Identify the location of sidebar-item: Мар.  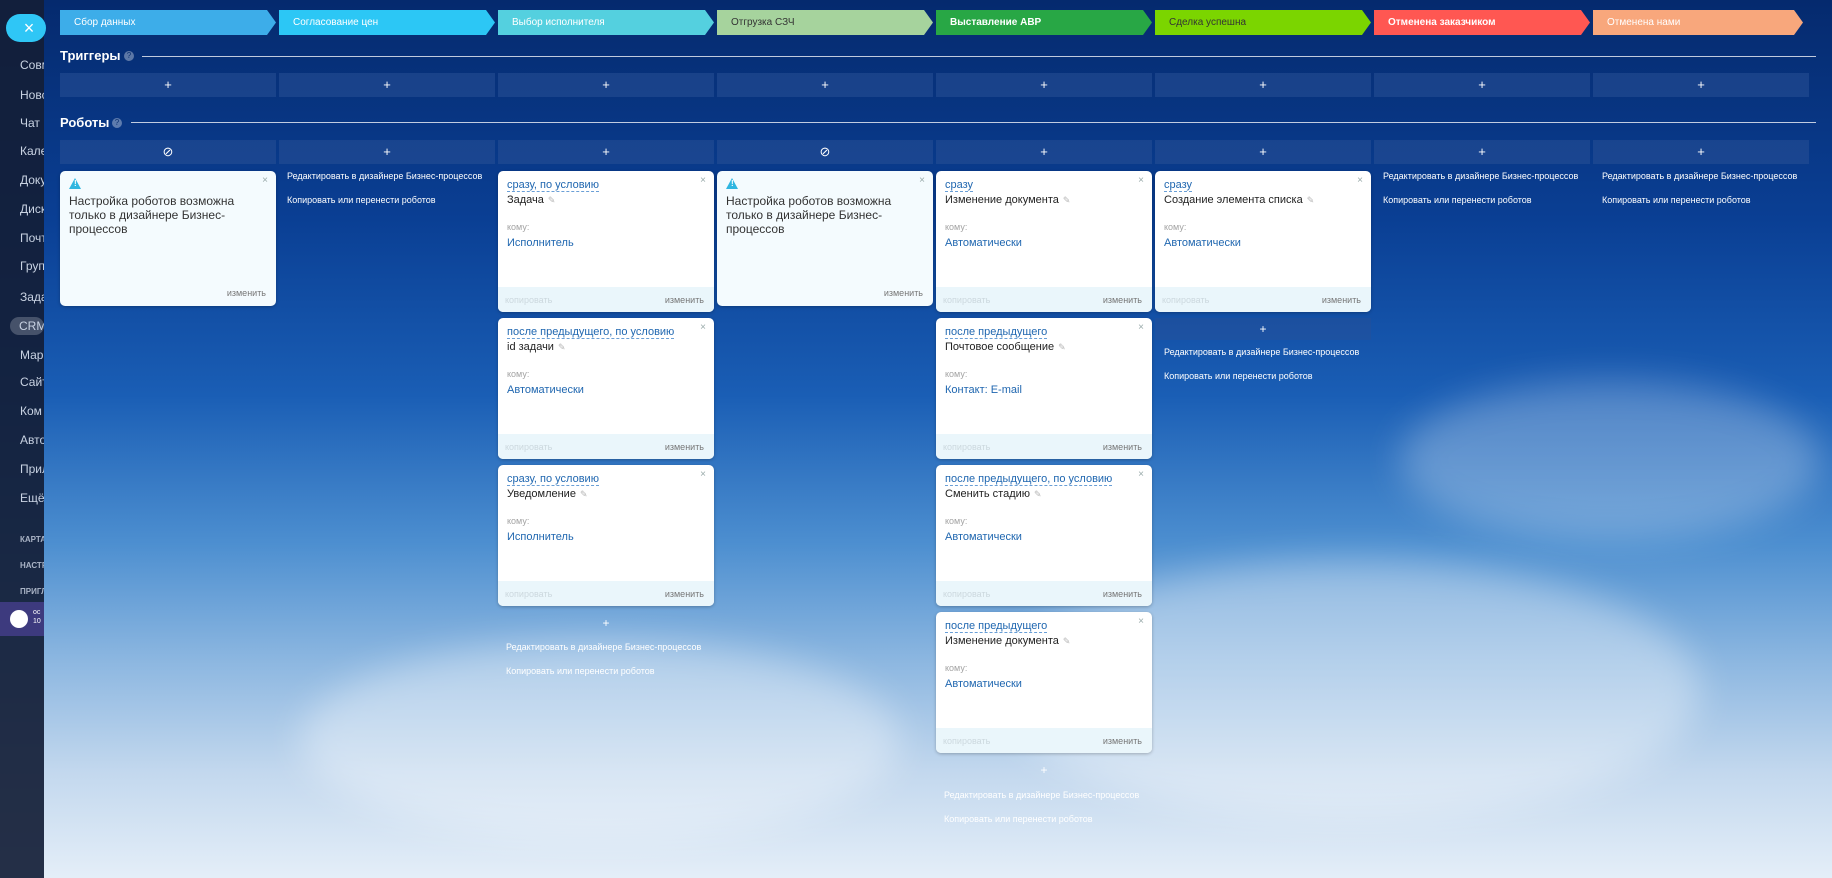
(32, 355).